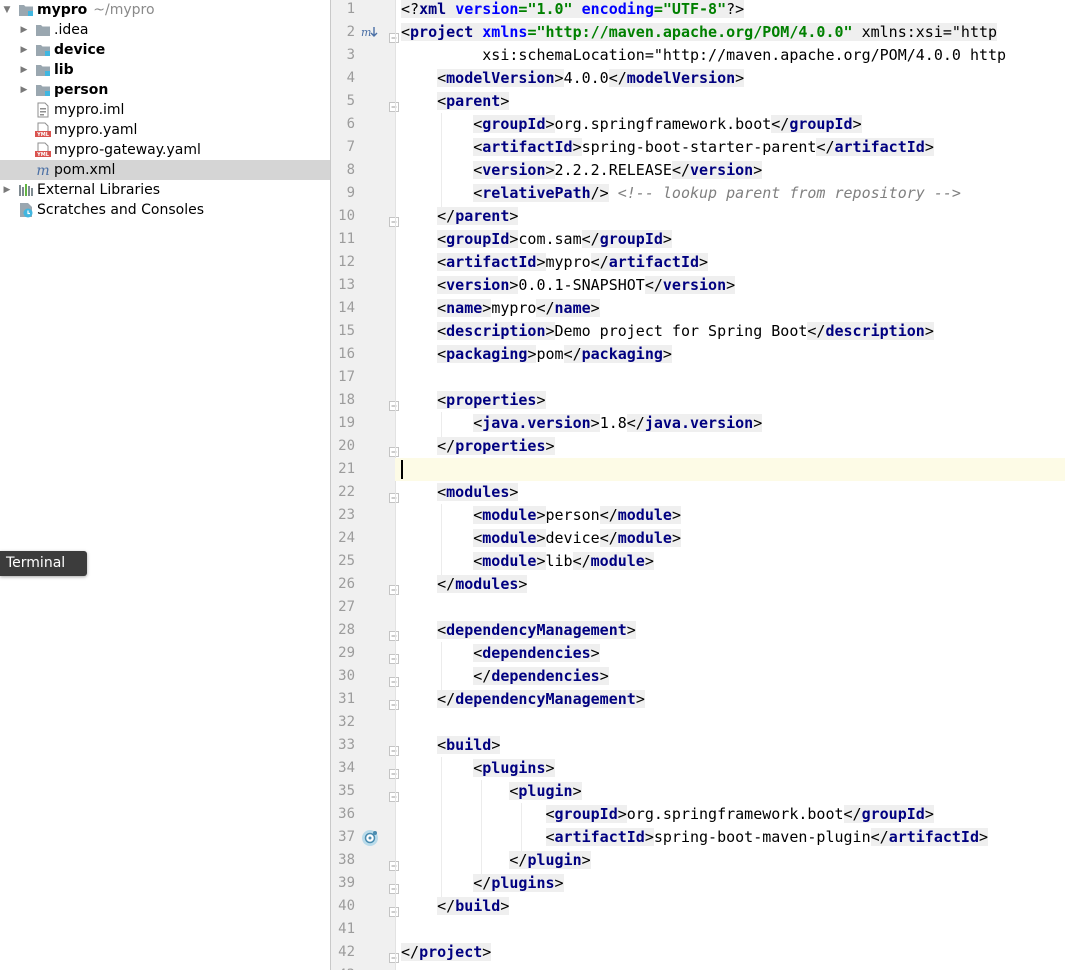 The image size is (1065, 970). What do you see at coordinates (165, 130) in the screenshot?
I see `tree-item-mypro-yaml: YML mypro.yaml` at bounding box center [165, 130].